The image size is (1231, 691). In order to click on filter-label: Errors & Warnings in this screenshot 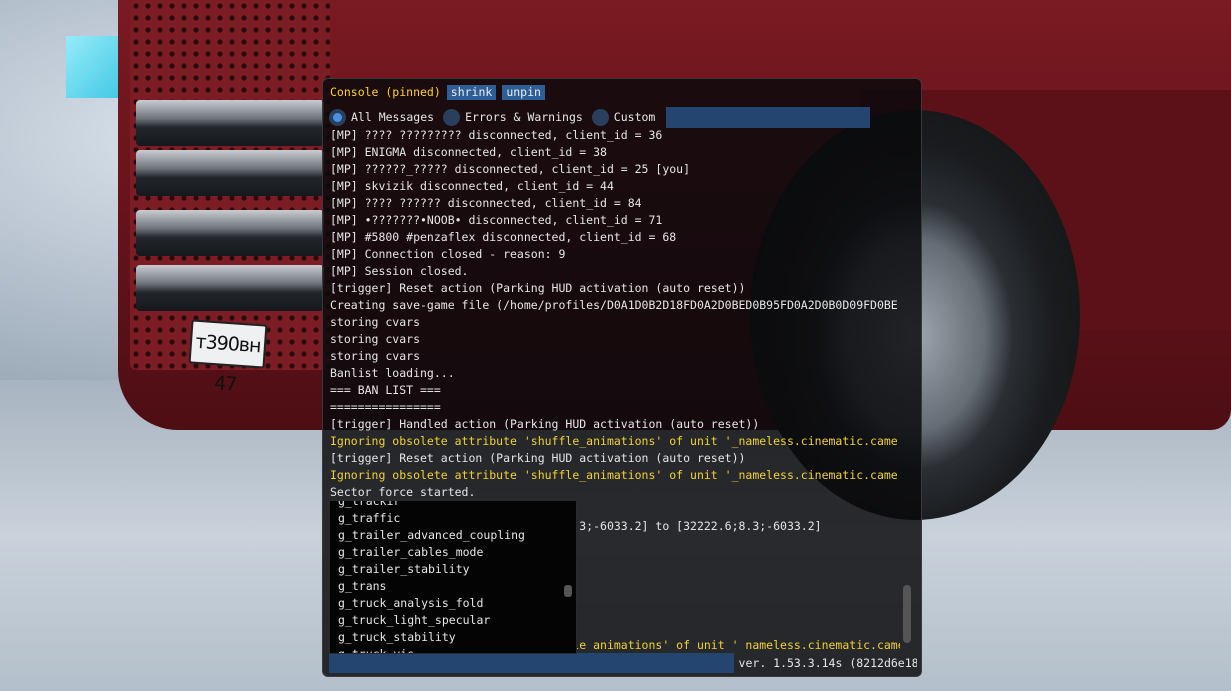, I will do `click(524, 117)`.